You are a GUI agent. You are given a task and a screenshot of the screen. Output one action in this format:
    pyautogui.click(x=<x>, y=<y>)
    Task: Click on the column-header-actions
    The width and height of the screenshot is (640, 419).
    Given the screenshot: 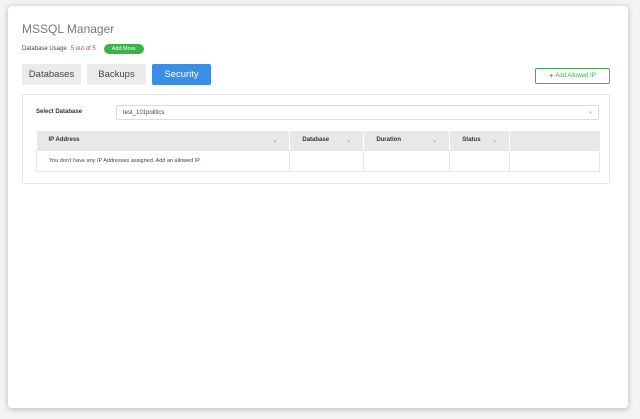 What is the action you would take?
    pyautogui.click(x=554, y=140)
    